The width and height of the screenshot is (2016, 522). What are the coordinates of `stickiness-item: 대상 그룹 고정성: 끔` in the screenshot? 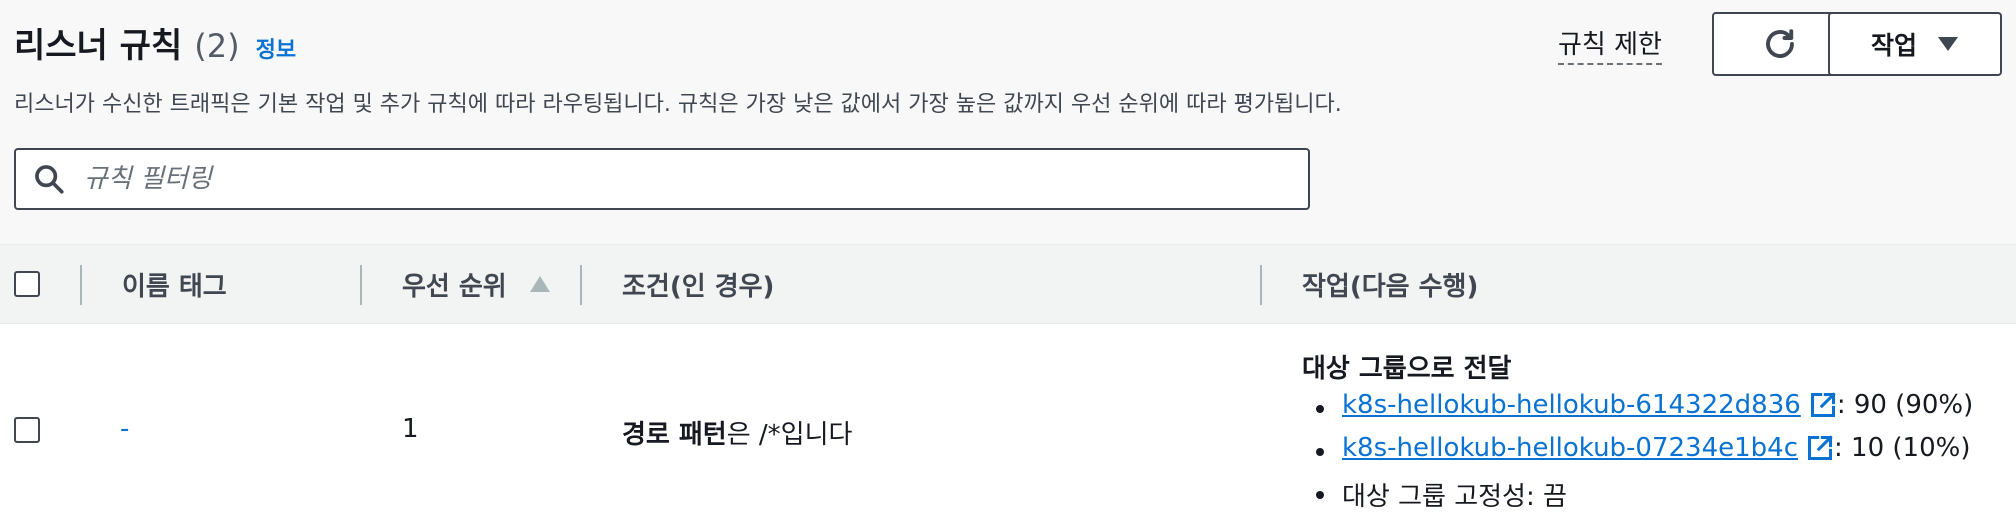 It's located at (1454, 494).